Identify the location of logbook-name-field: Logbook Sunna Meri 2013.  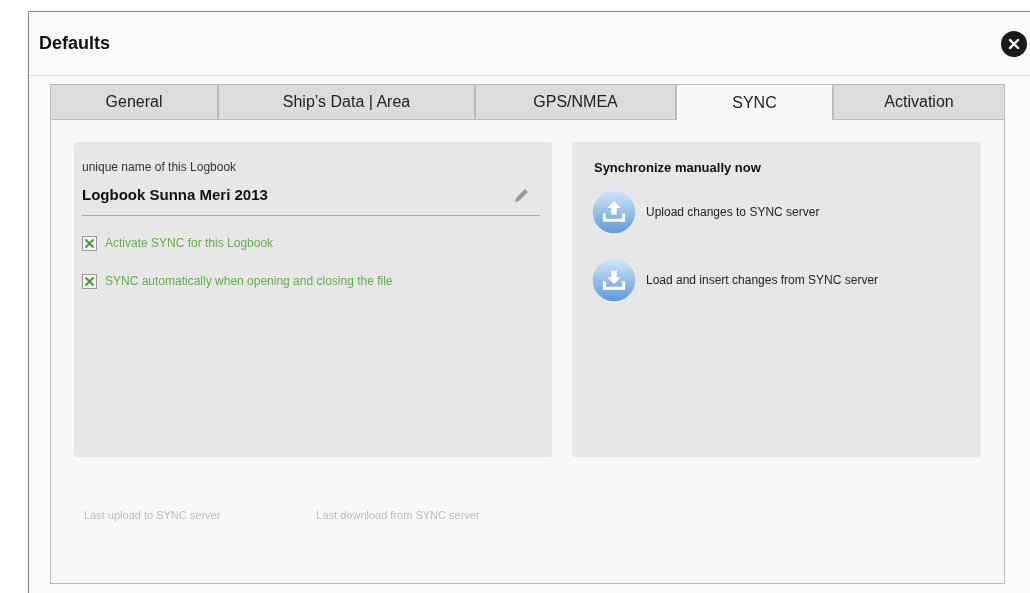
(311, 196).